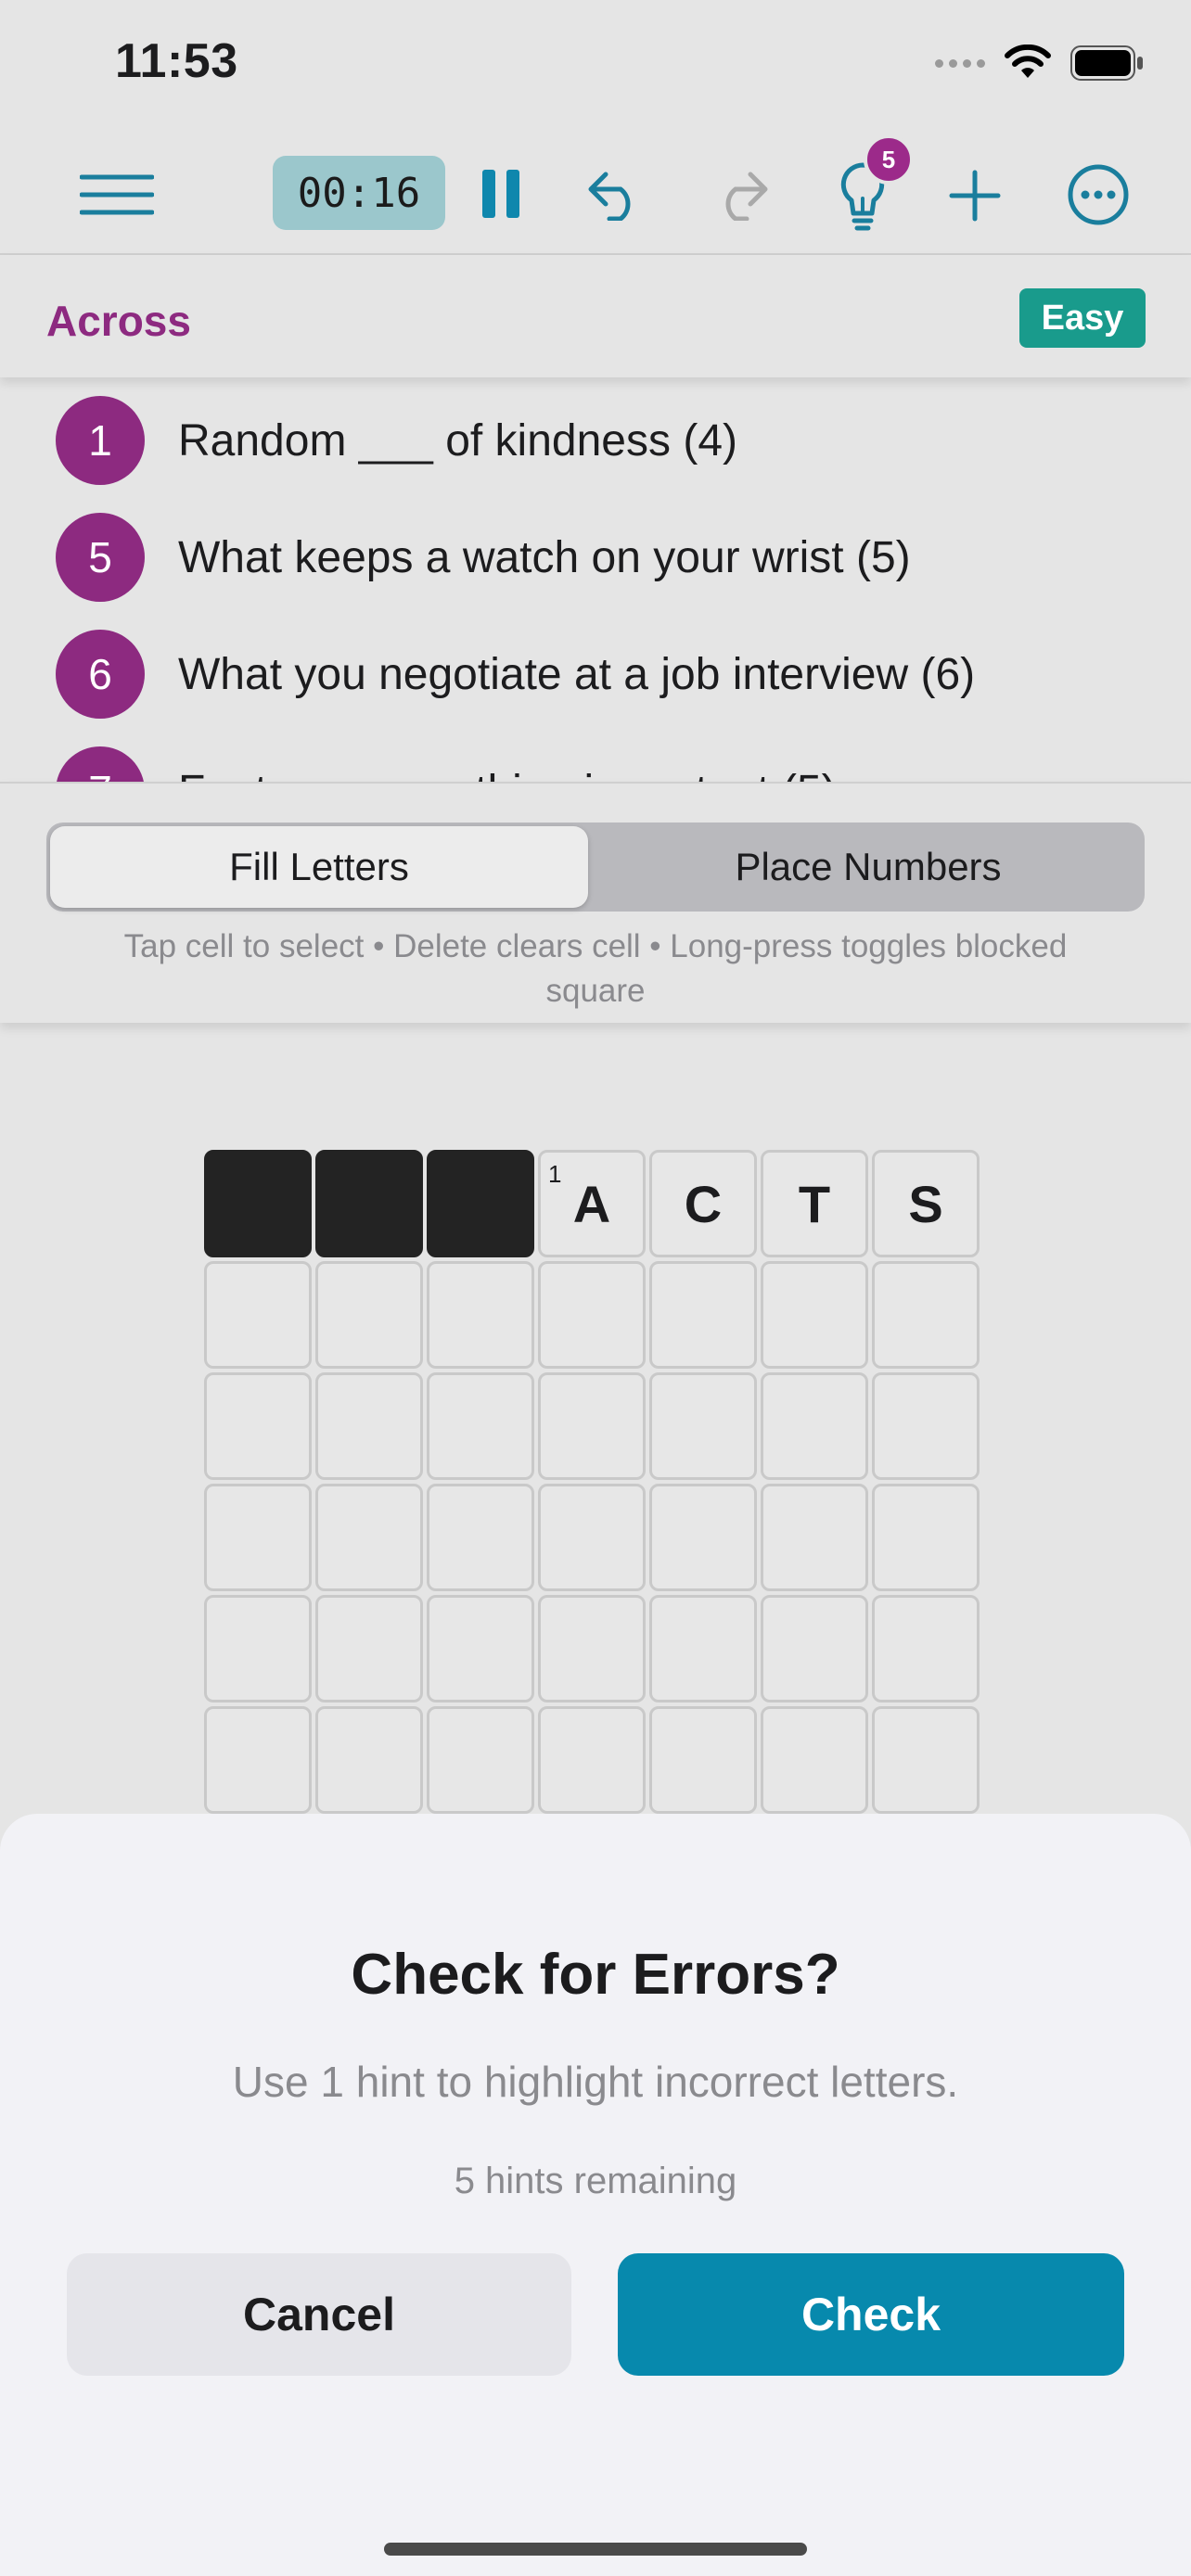 The width and height of the screenshot is (1191, 2576). What do you see at coordinates (457, 440) in the screenshot?
I see `clue-text: Random ___ of kindness (4)` at bounding box center [457, 440].